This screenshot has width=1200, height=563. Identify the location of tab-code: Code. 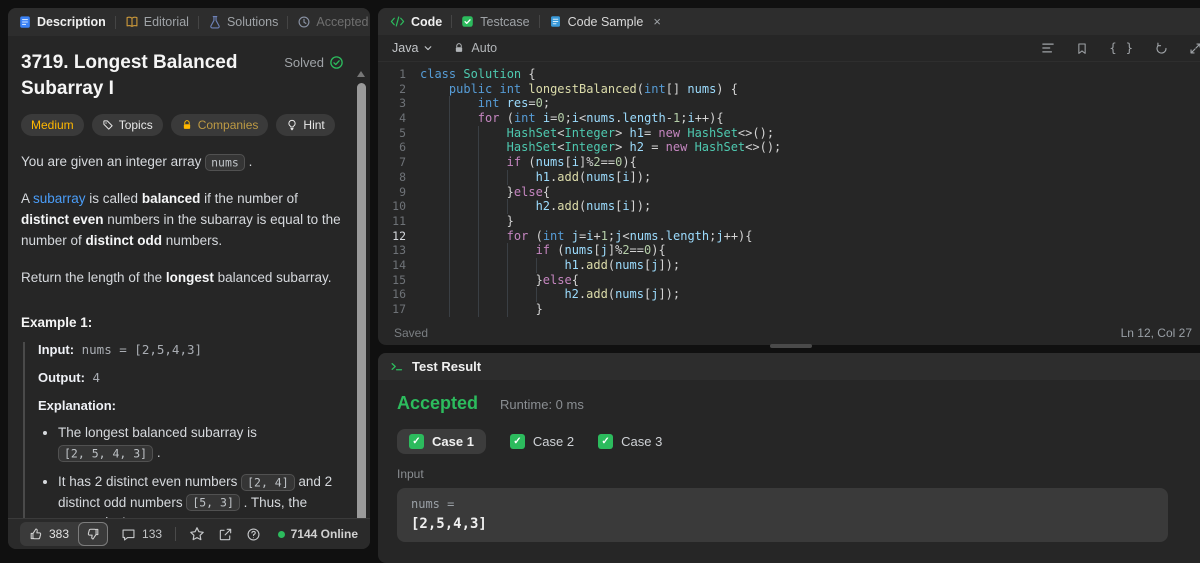
(416, 22).